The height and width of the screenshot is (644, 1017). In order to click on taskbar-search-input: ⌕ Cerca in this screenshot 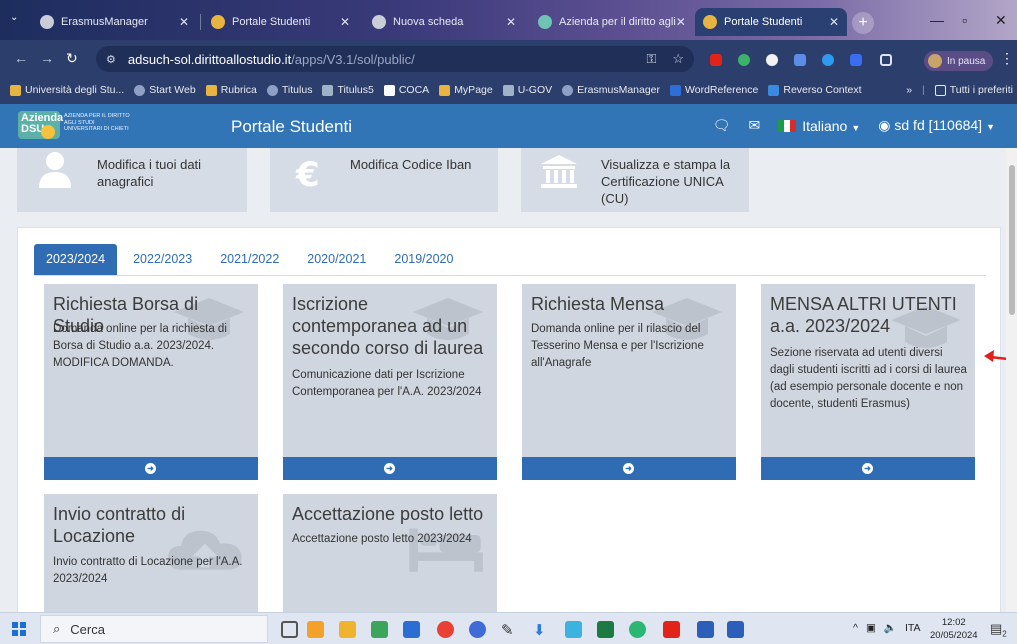, I will do `click(154, 629)`.